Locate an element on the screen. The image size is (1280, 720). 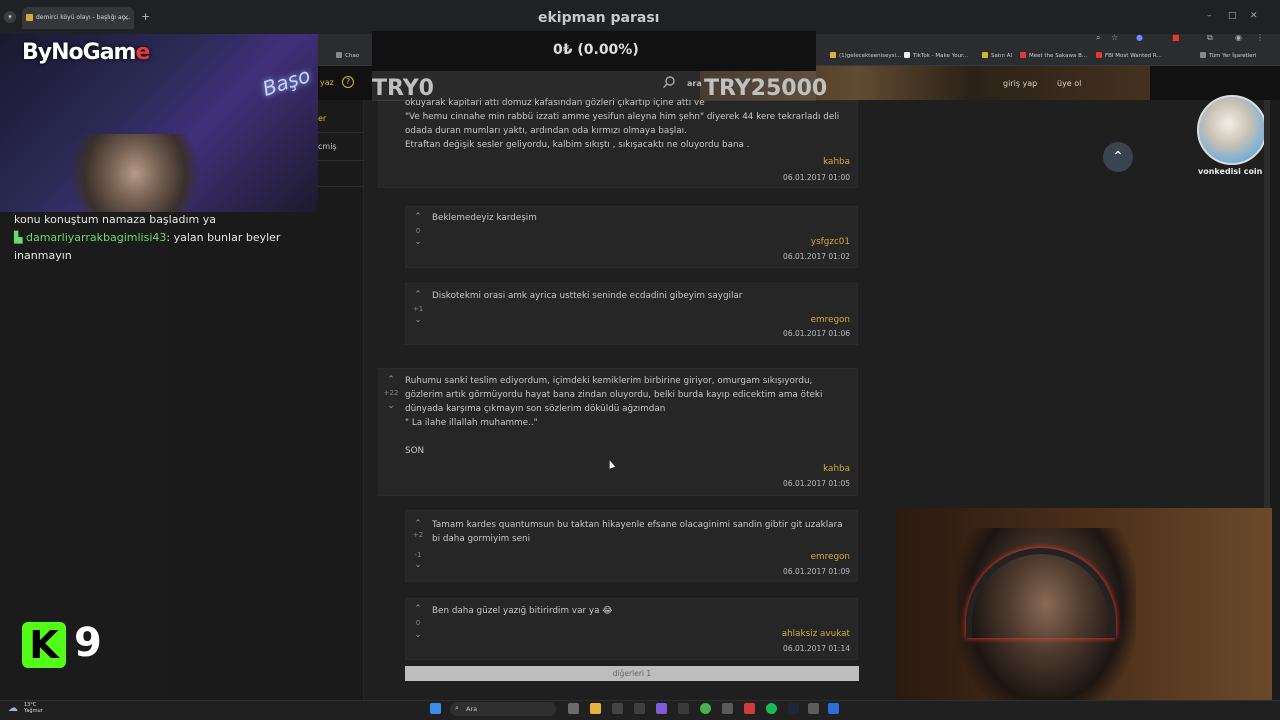
reply-date: 06.01.2017 01:06 is located at coordinates (775, 333).